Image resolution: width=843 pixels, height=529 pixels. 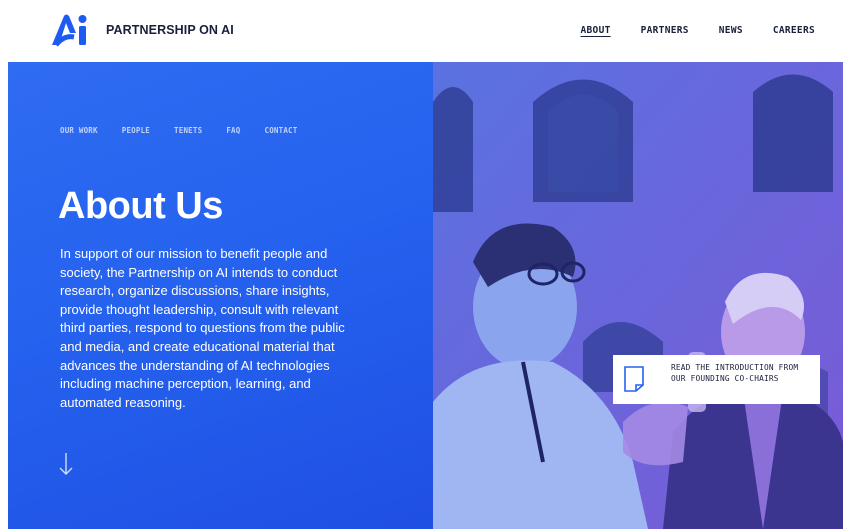 What do you see at coordinates (794, 30) in the screenshot?
I see `nav-careers: CAREERS` at bounding box center [794, 30].